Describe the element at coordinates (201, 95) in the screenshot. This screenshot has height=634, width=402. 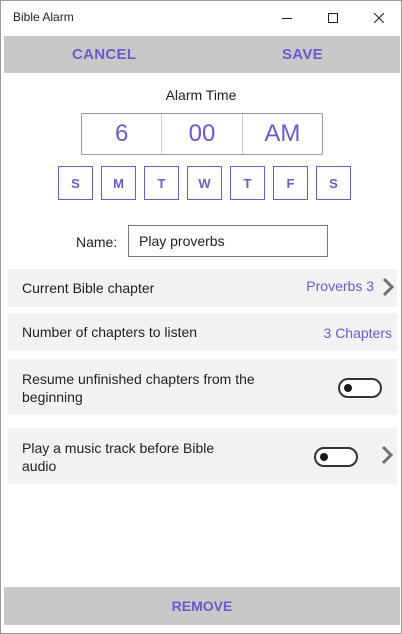
I see `alarm-time-label: Alarm Time` at that location.